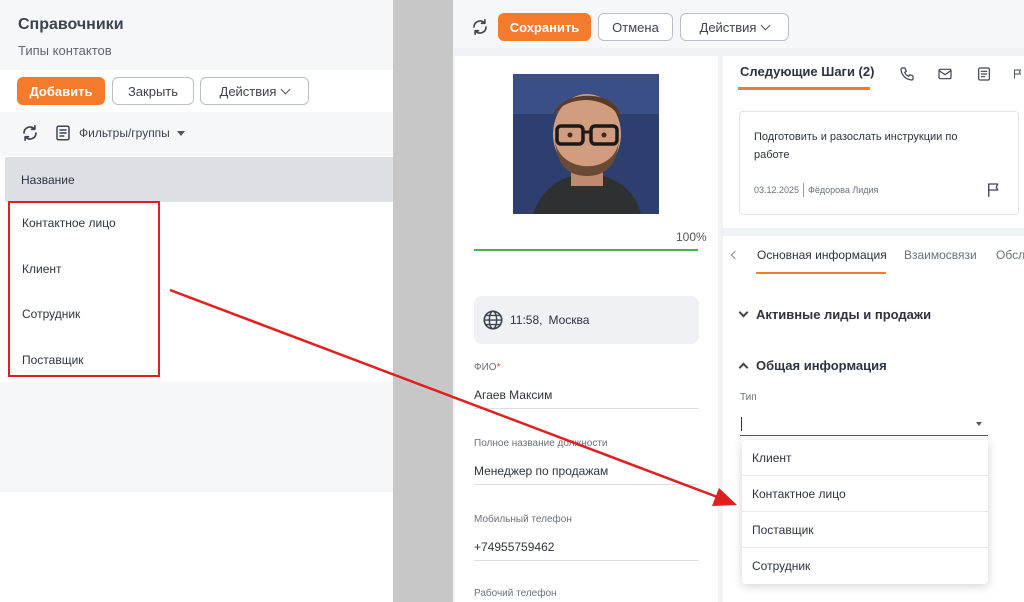 Image resolution: width=1024 pixels, height=602 pixels. I want to click on panel-footer-area, so click(196, 437).